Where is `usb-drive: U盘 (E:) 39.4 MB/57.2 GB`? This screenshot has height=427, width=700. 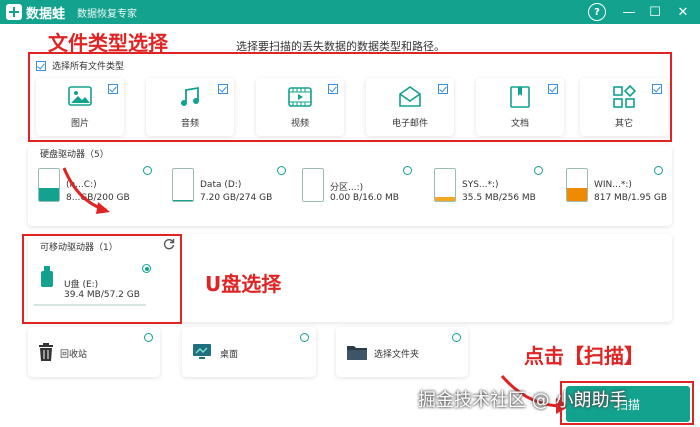
usb-drive: U盘 (E:) 39.4 MB/57.2 GB is located at coordinates (91, 286).